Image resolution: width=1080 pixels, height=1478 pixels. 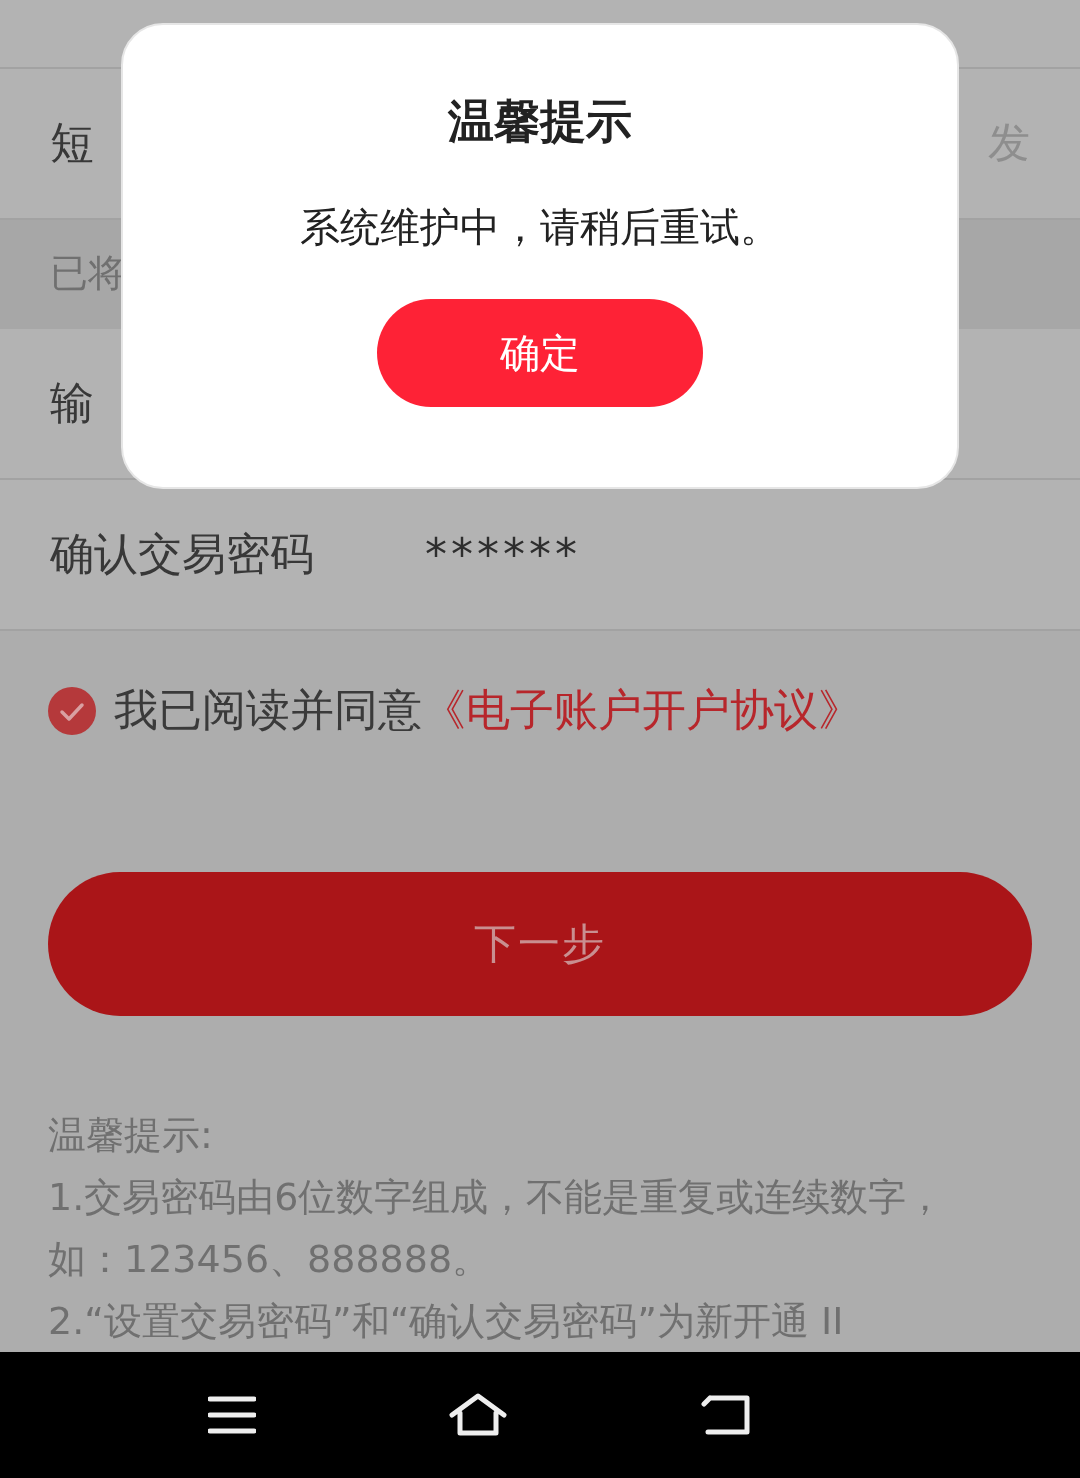 What do you see at coordinates (72, 142) in the screenshot?
I see `field-label: 短` at bounding box center [72, 142].